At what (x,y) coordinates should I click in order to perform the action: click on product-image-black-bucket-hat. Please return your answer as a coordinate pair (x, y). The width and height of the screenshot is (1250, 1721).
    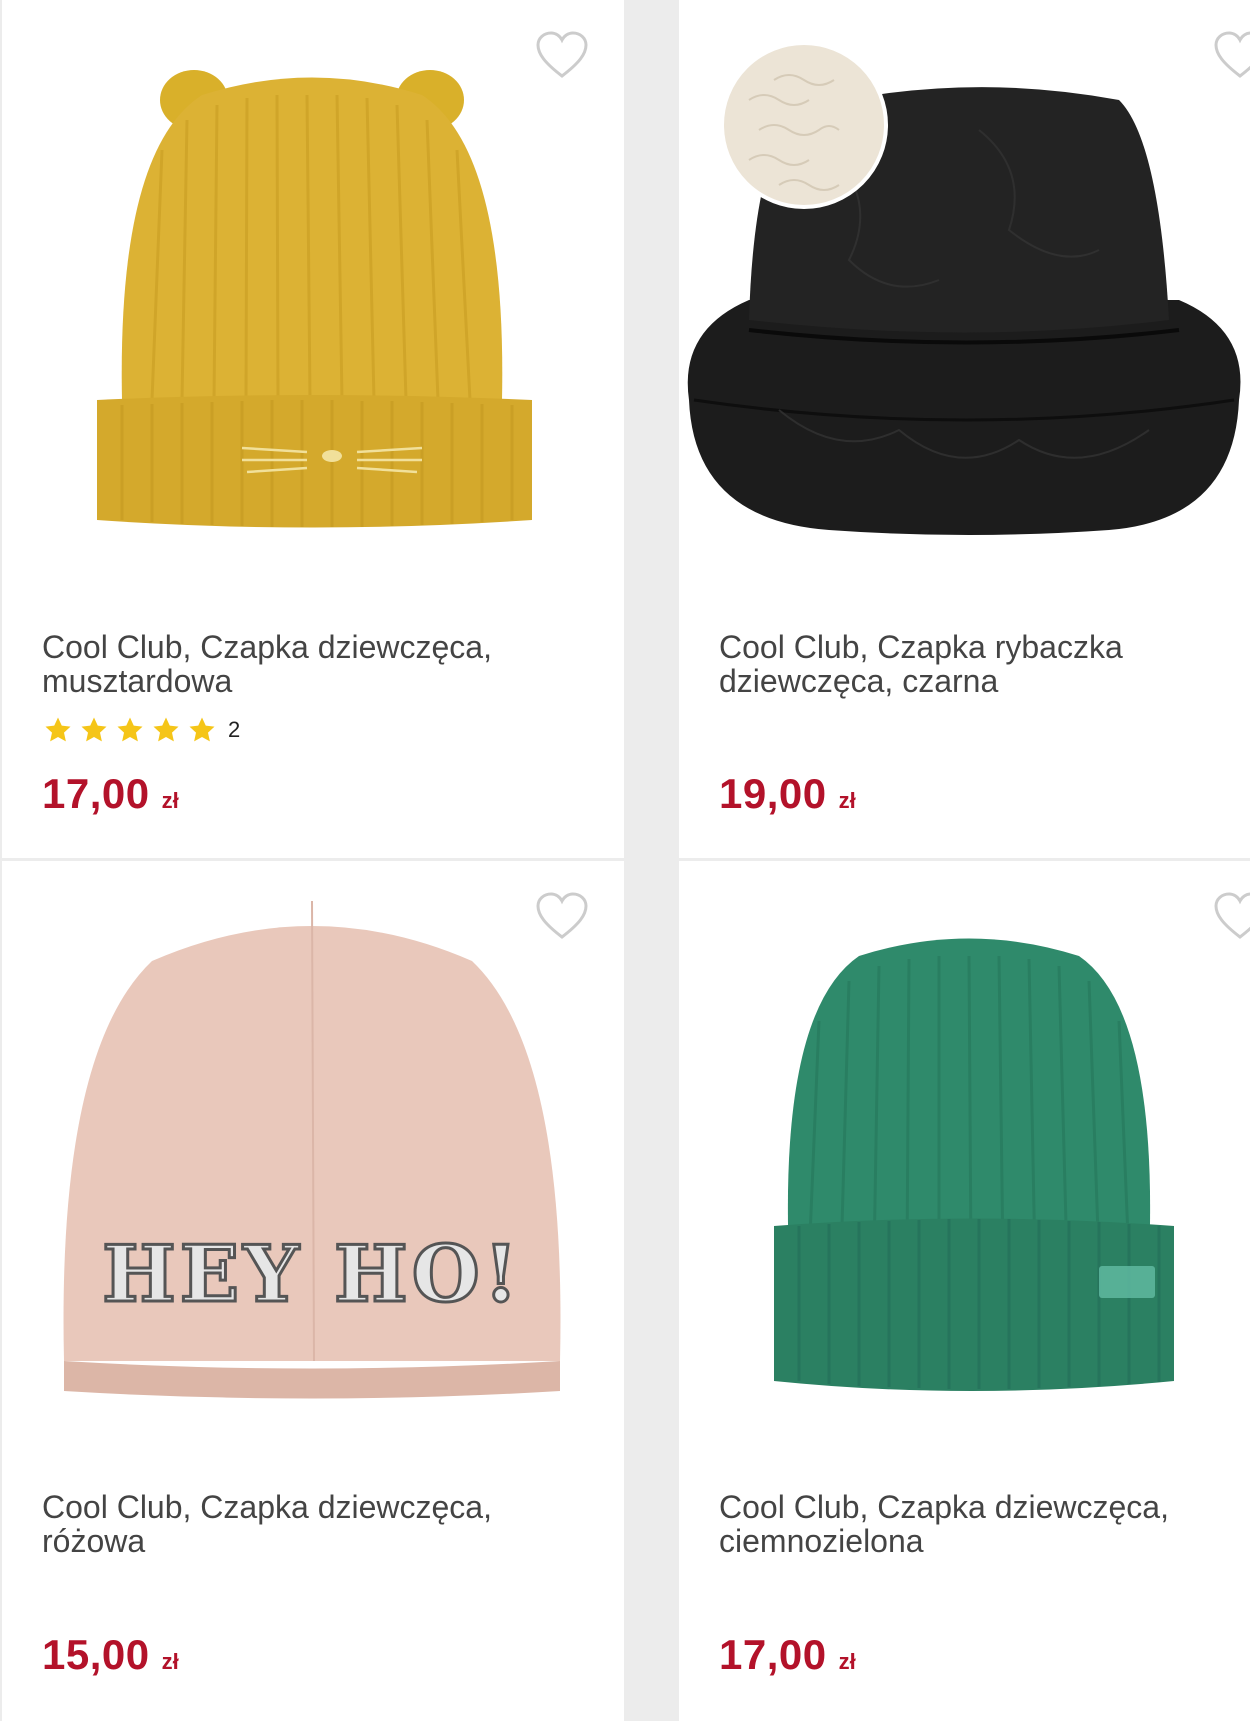
    Looking at the image, I should click on (964, 280).